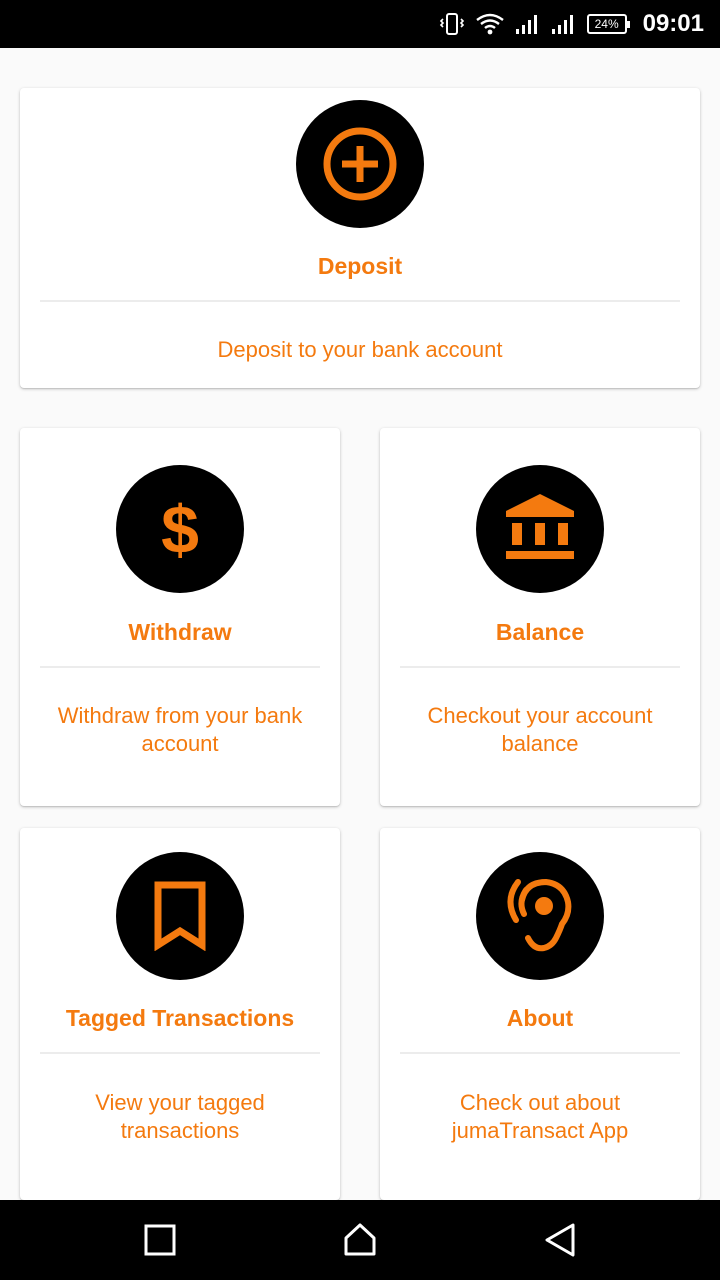 The width and height of the screenshot is (720, 1280). What do you see at coordinates (562, 24) in the screenshot?
I see `signal-2-icon` at bounding box center [562, 24].